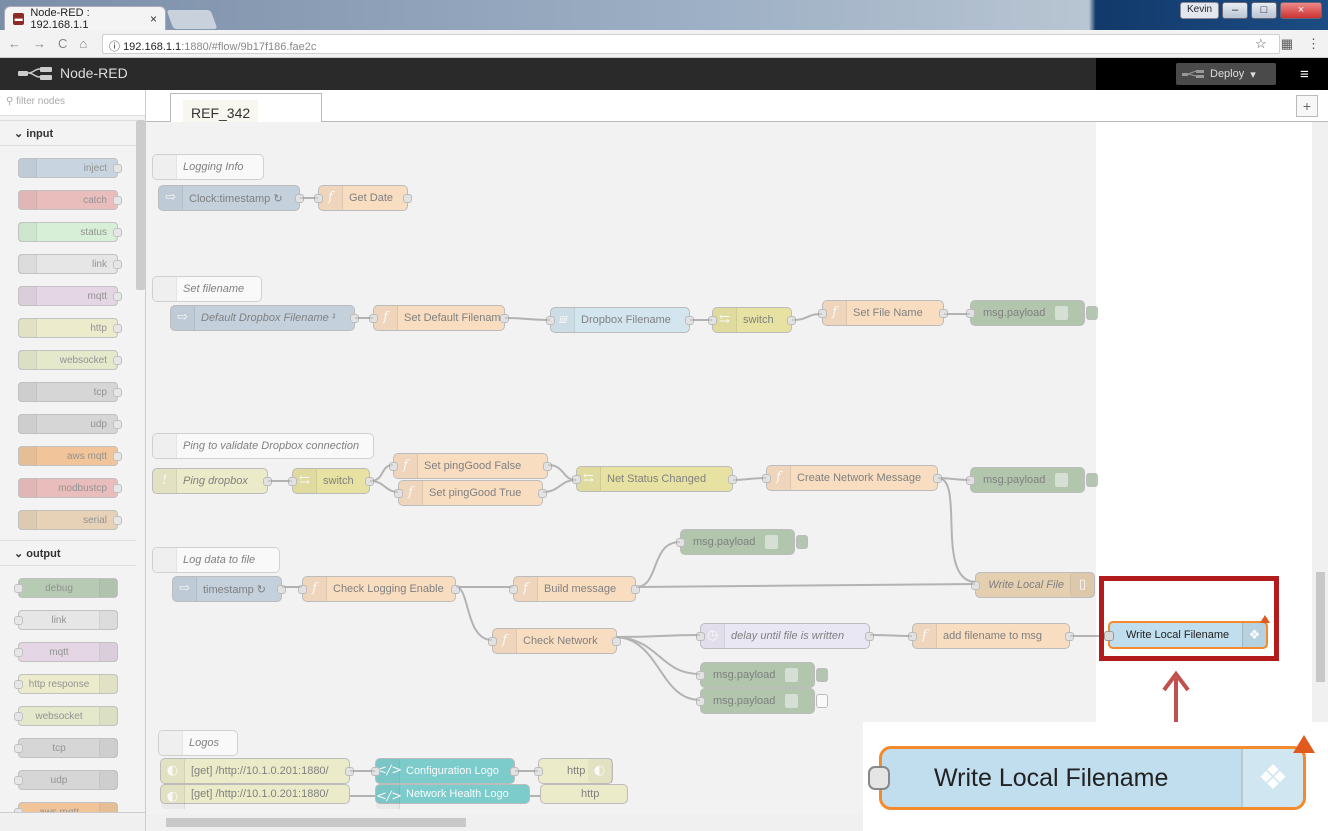 The width and height of the screenshot is (1328, 831). Describe the element at coordinates (1313, 44) in the screenshot. I see `browser-menu-icon: ⋮` at that location.